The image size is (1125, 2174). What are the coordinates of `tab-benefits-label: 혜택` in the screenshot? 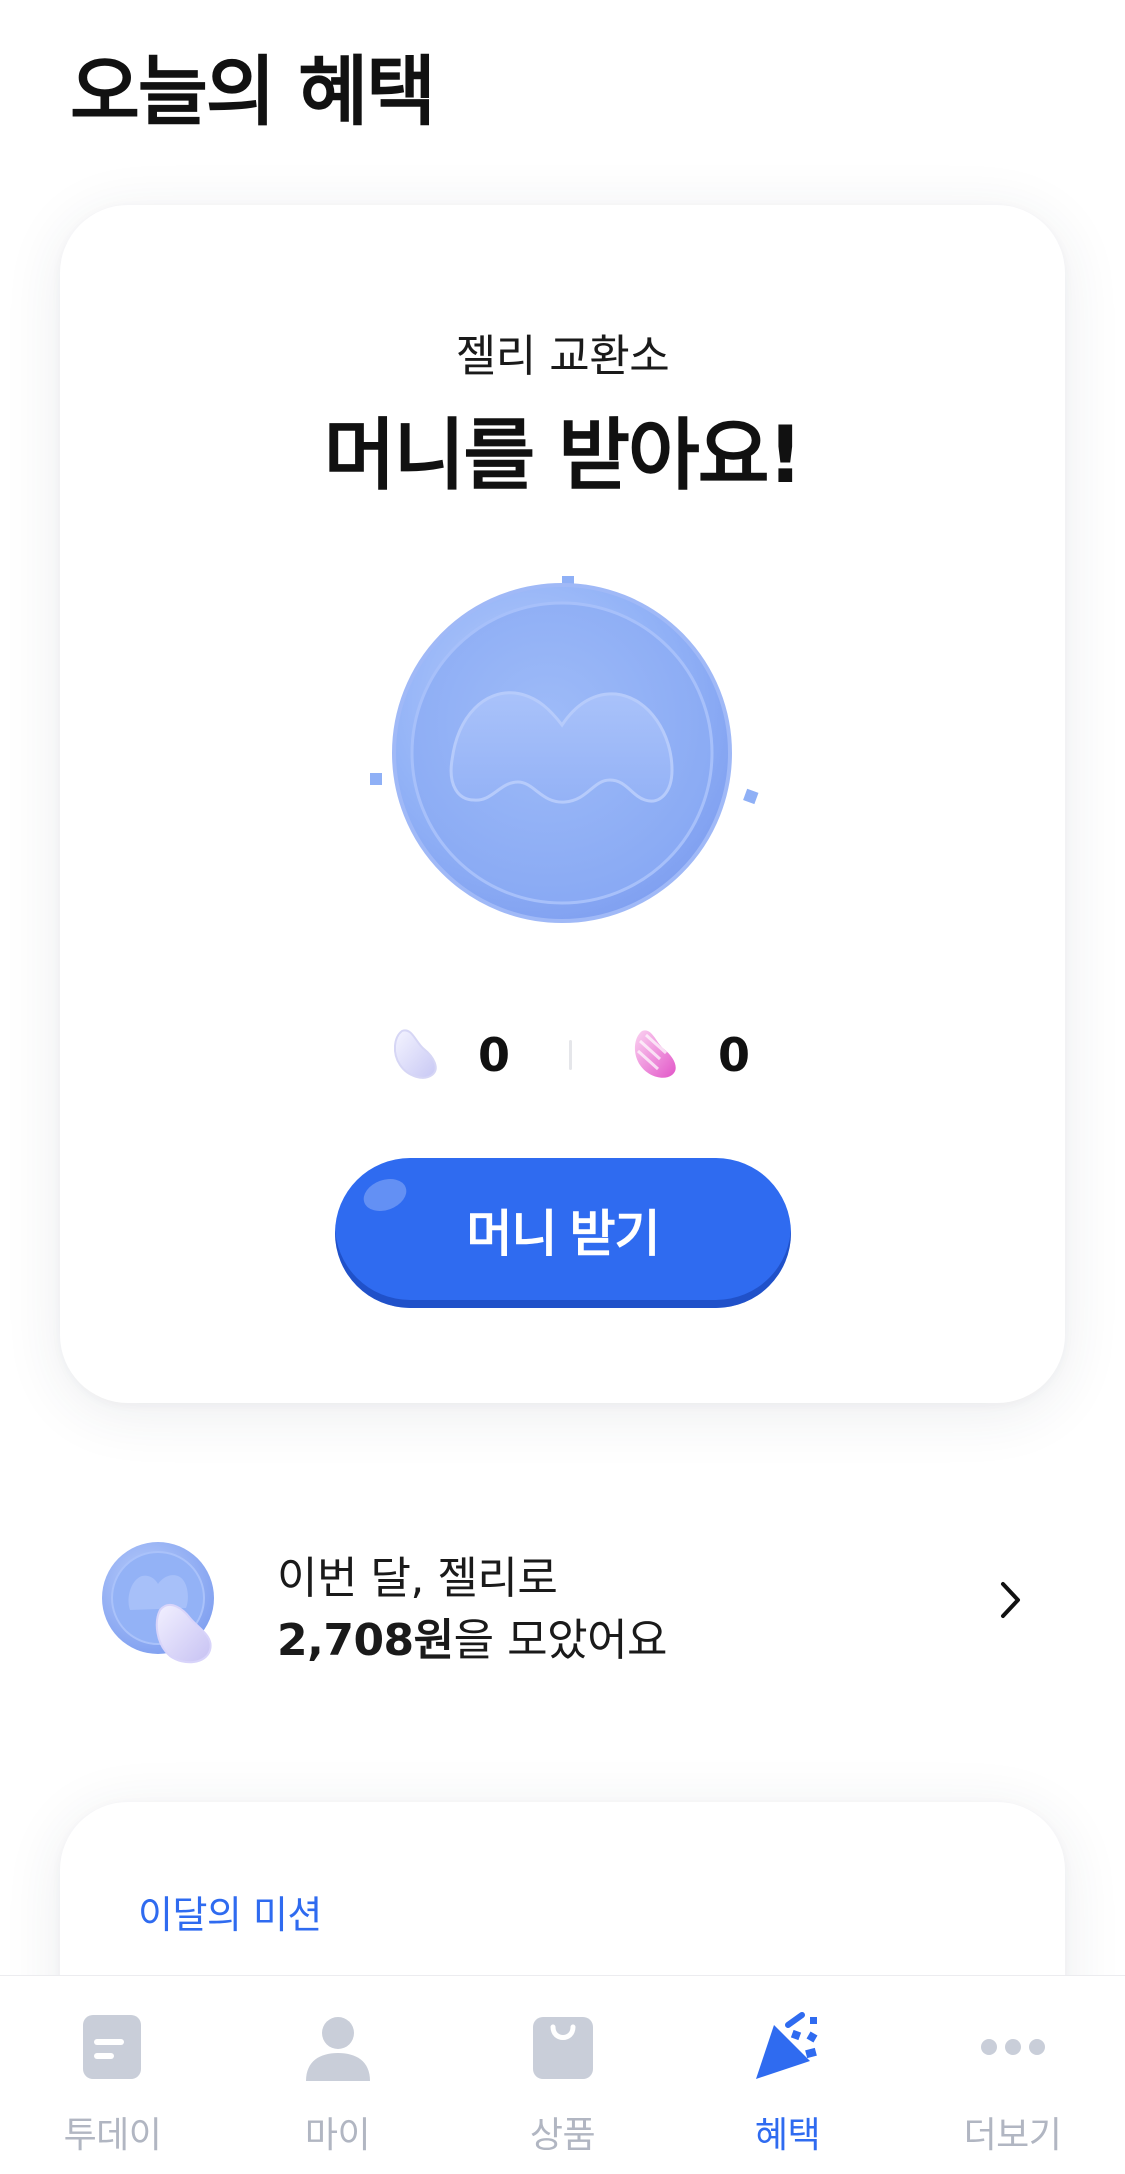 It's located at (787, 2135).